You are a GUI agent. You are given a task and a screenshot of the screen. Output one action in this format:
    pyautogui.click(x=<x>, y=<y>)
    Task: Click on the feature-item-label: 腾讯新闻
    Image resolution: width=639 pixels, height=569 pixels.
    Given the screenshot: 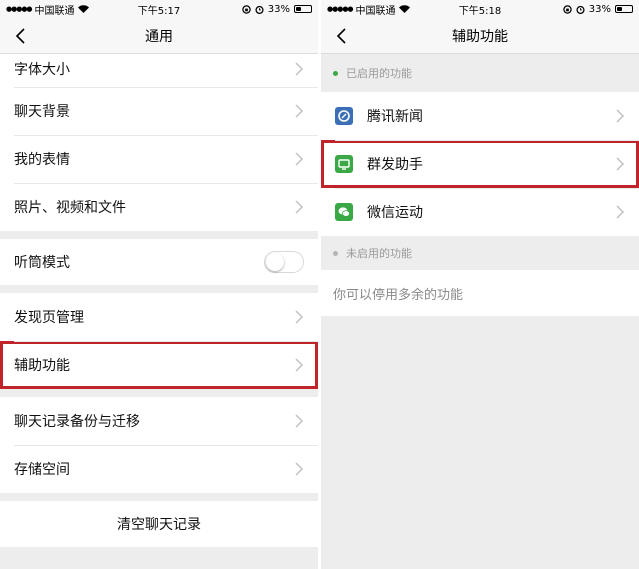 What is the action you would take?
    pyautogui.click(x=395, y=117)
    